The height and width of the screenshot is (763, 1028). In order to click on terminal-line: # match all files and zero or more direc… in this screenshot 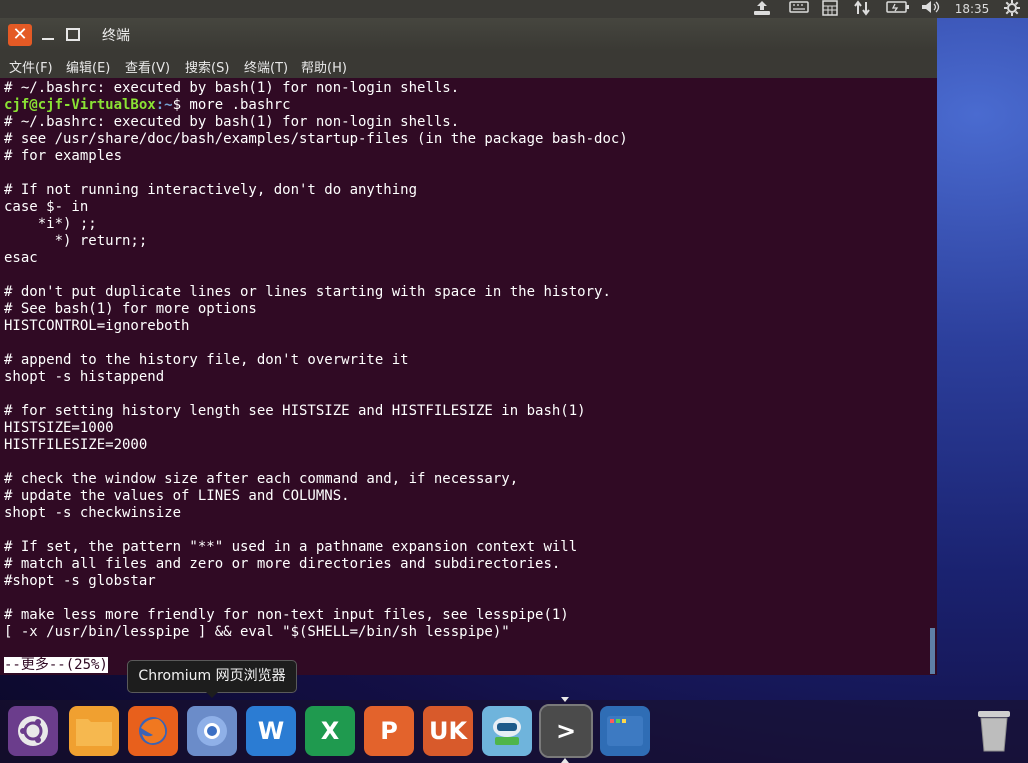, I will do `click(282, 564)`.